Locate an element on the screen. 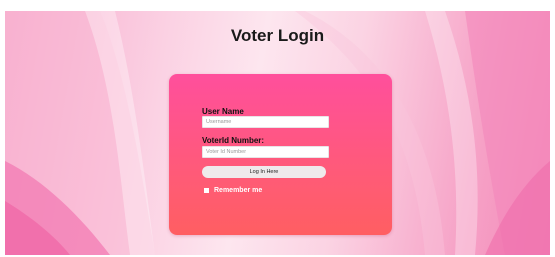 This screenshot has height=257, width=555. voterid-input is located at coordinates (265, 152).